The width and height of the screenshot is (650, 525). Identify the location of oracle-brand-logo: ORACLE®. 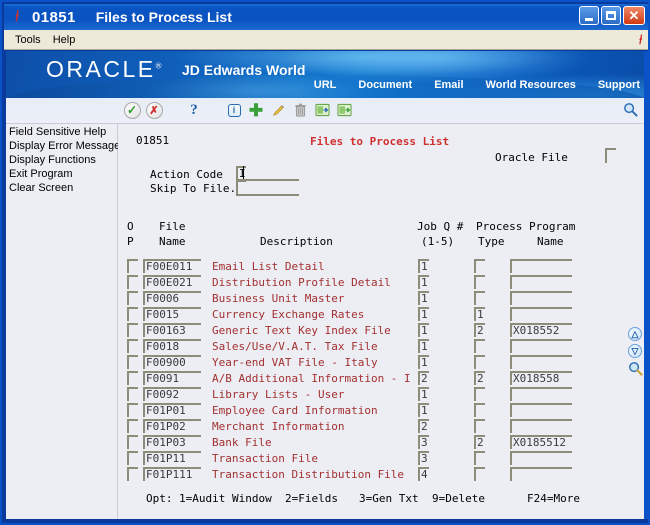
(104, 69).